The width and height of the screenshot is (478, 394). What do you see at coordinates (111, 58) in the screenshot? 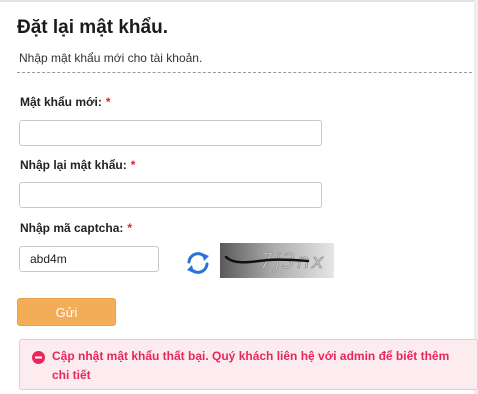
I see `page-subtitle: Nhập mật khẩu mới cho tài khoản.` at bounding box center [111, 58].